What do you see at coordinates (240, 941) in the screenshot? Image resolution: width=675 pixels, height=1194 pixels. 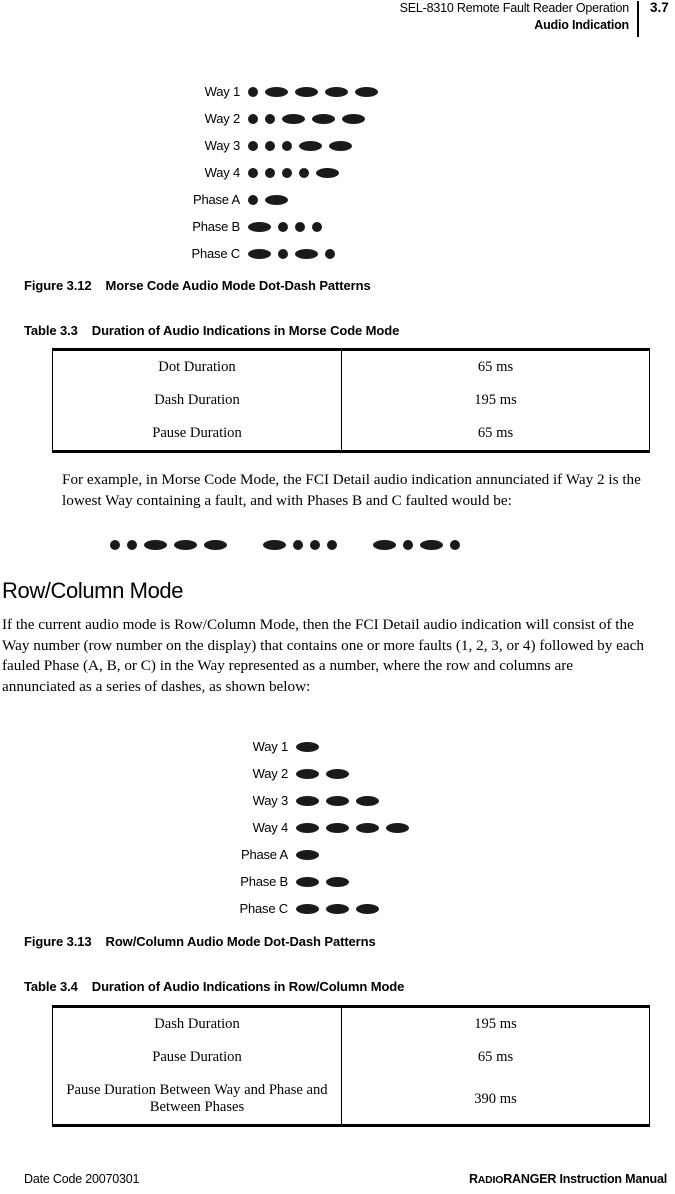 I see `figure-3-13-title: Row/Column Audio Mode Dot-Dash Patterns` at bounding box center [240, 941].